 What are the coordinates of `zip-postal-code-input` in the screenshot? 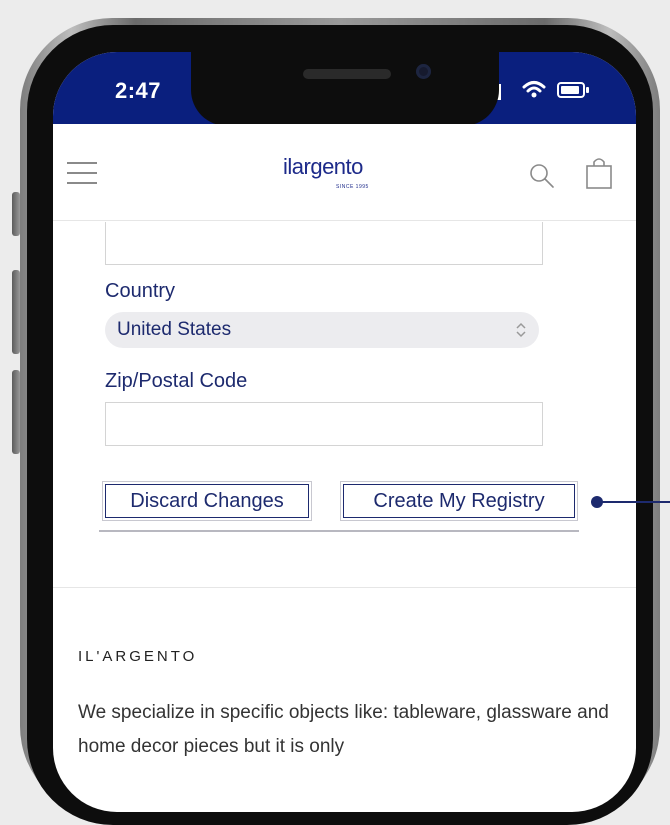 It's located at (324, 424).